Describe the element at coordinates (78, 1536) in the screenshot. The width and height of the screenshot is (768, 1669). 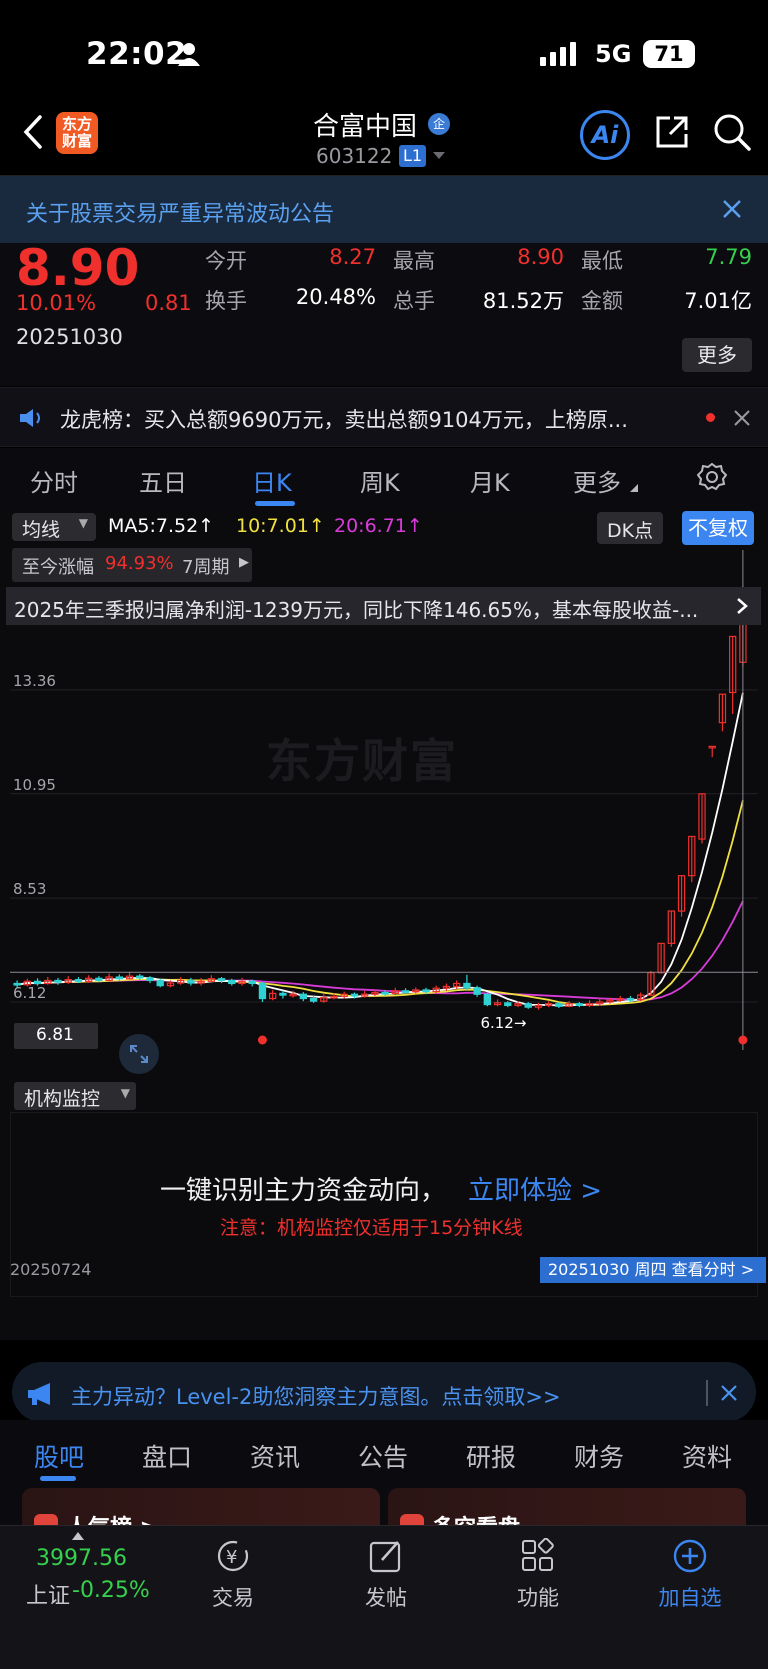
I see `caret-up-icon` at that location.